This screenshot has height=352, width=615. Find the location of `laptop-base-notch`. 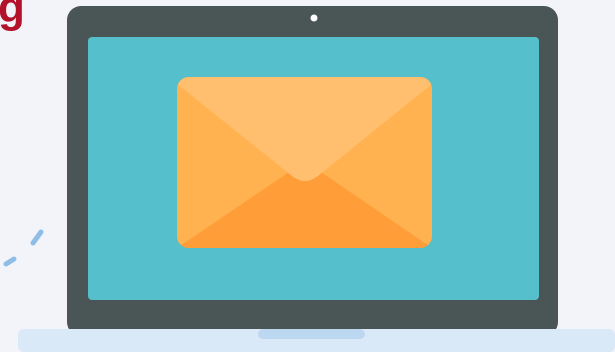

laptop-base-notch is located at coordinates (311, 334).